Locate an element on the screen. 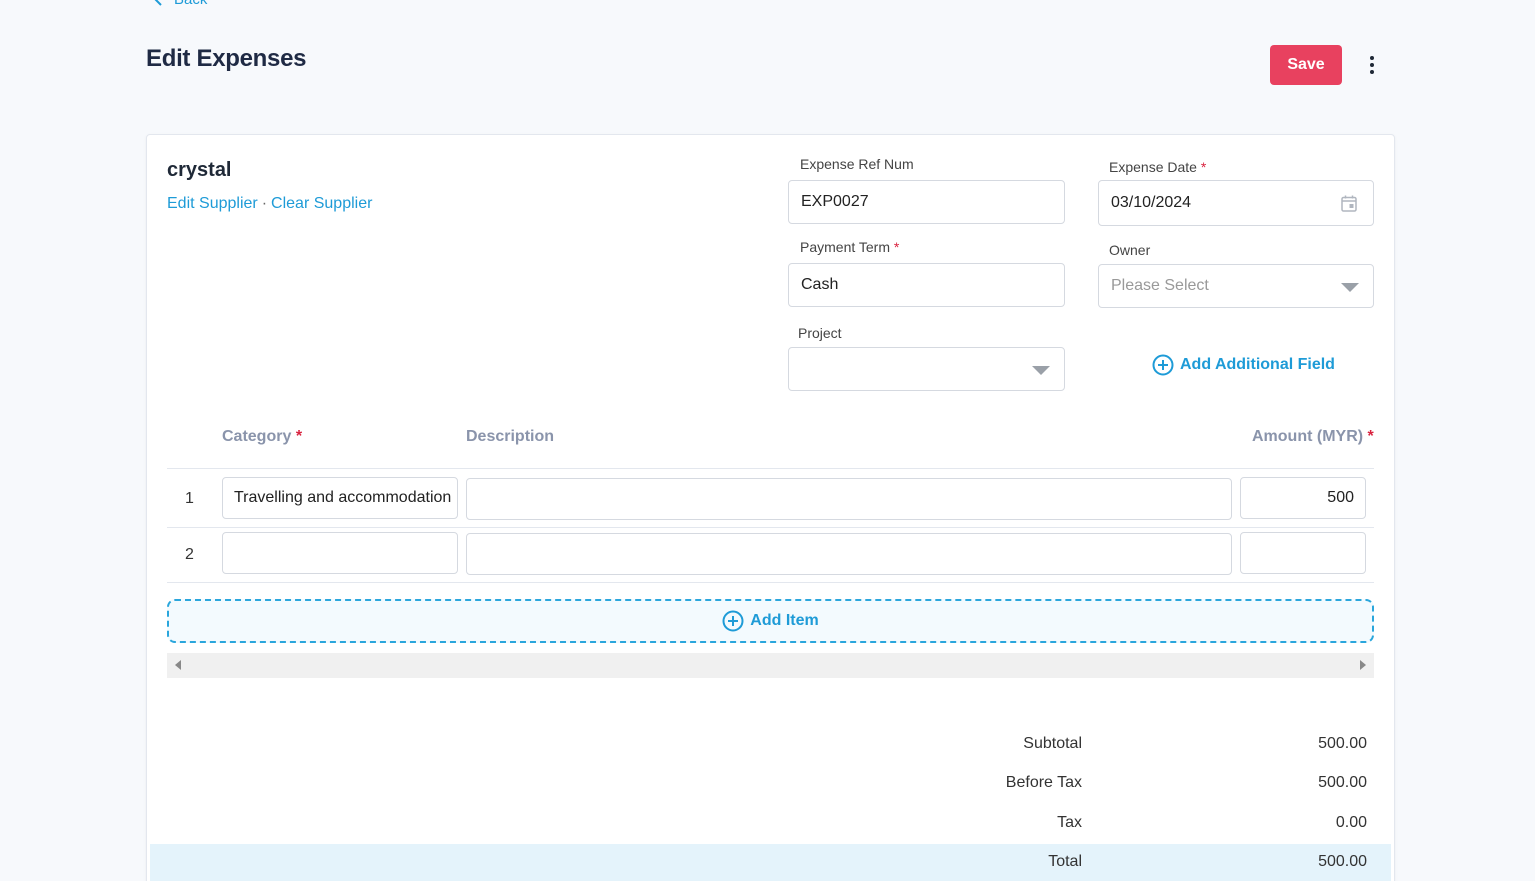  horizontal-scrollbar is located at coordinates (770, 665).